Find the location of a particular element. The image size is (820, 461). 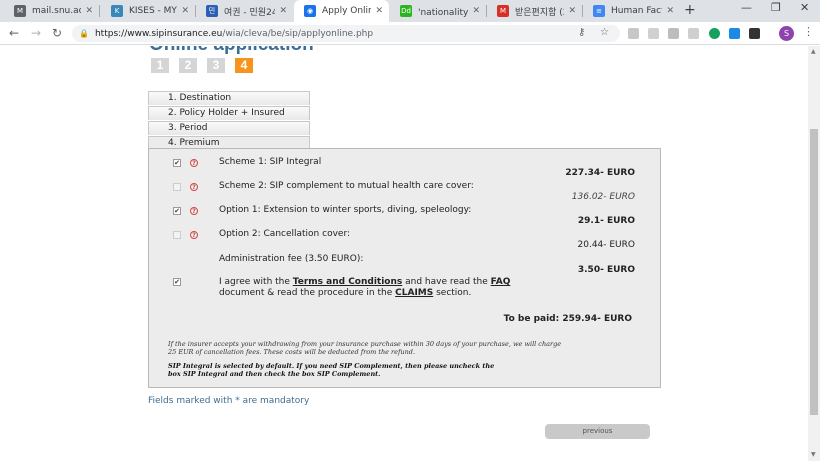

browser-tab: 민 여권 - 민원24 ✕ is located at coordinates (244, 11).